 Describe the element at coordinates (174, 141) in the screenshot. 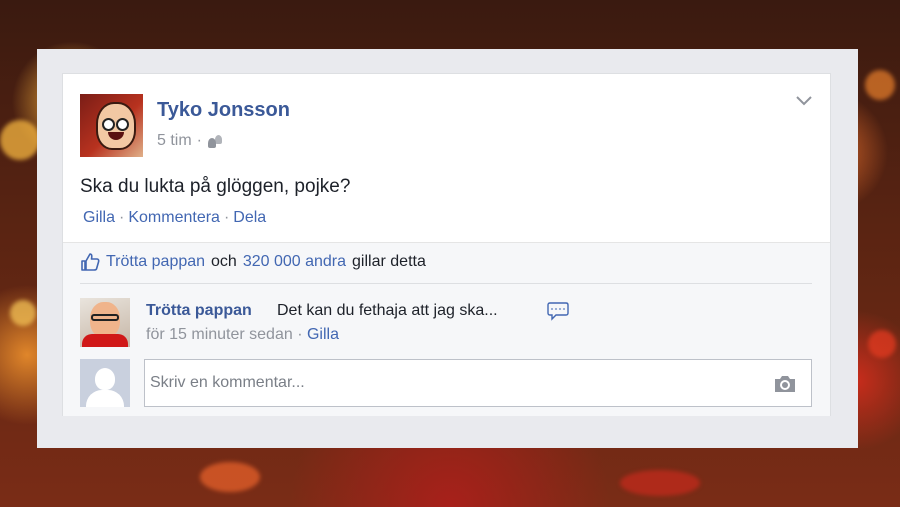

I see `post-timestamp: 5 tim` at that location.